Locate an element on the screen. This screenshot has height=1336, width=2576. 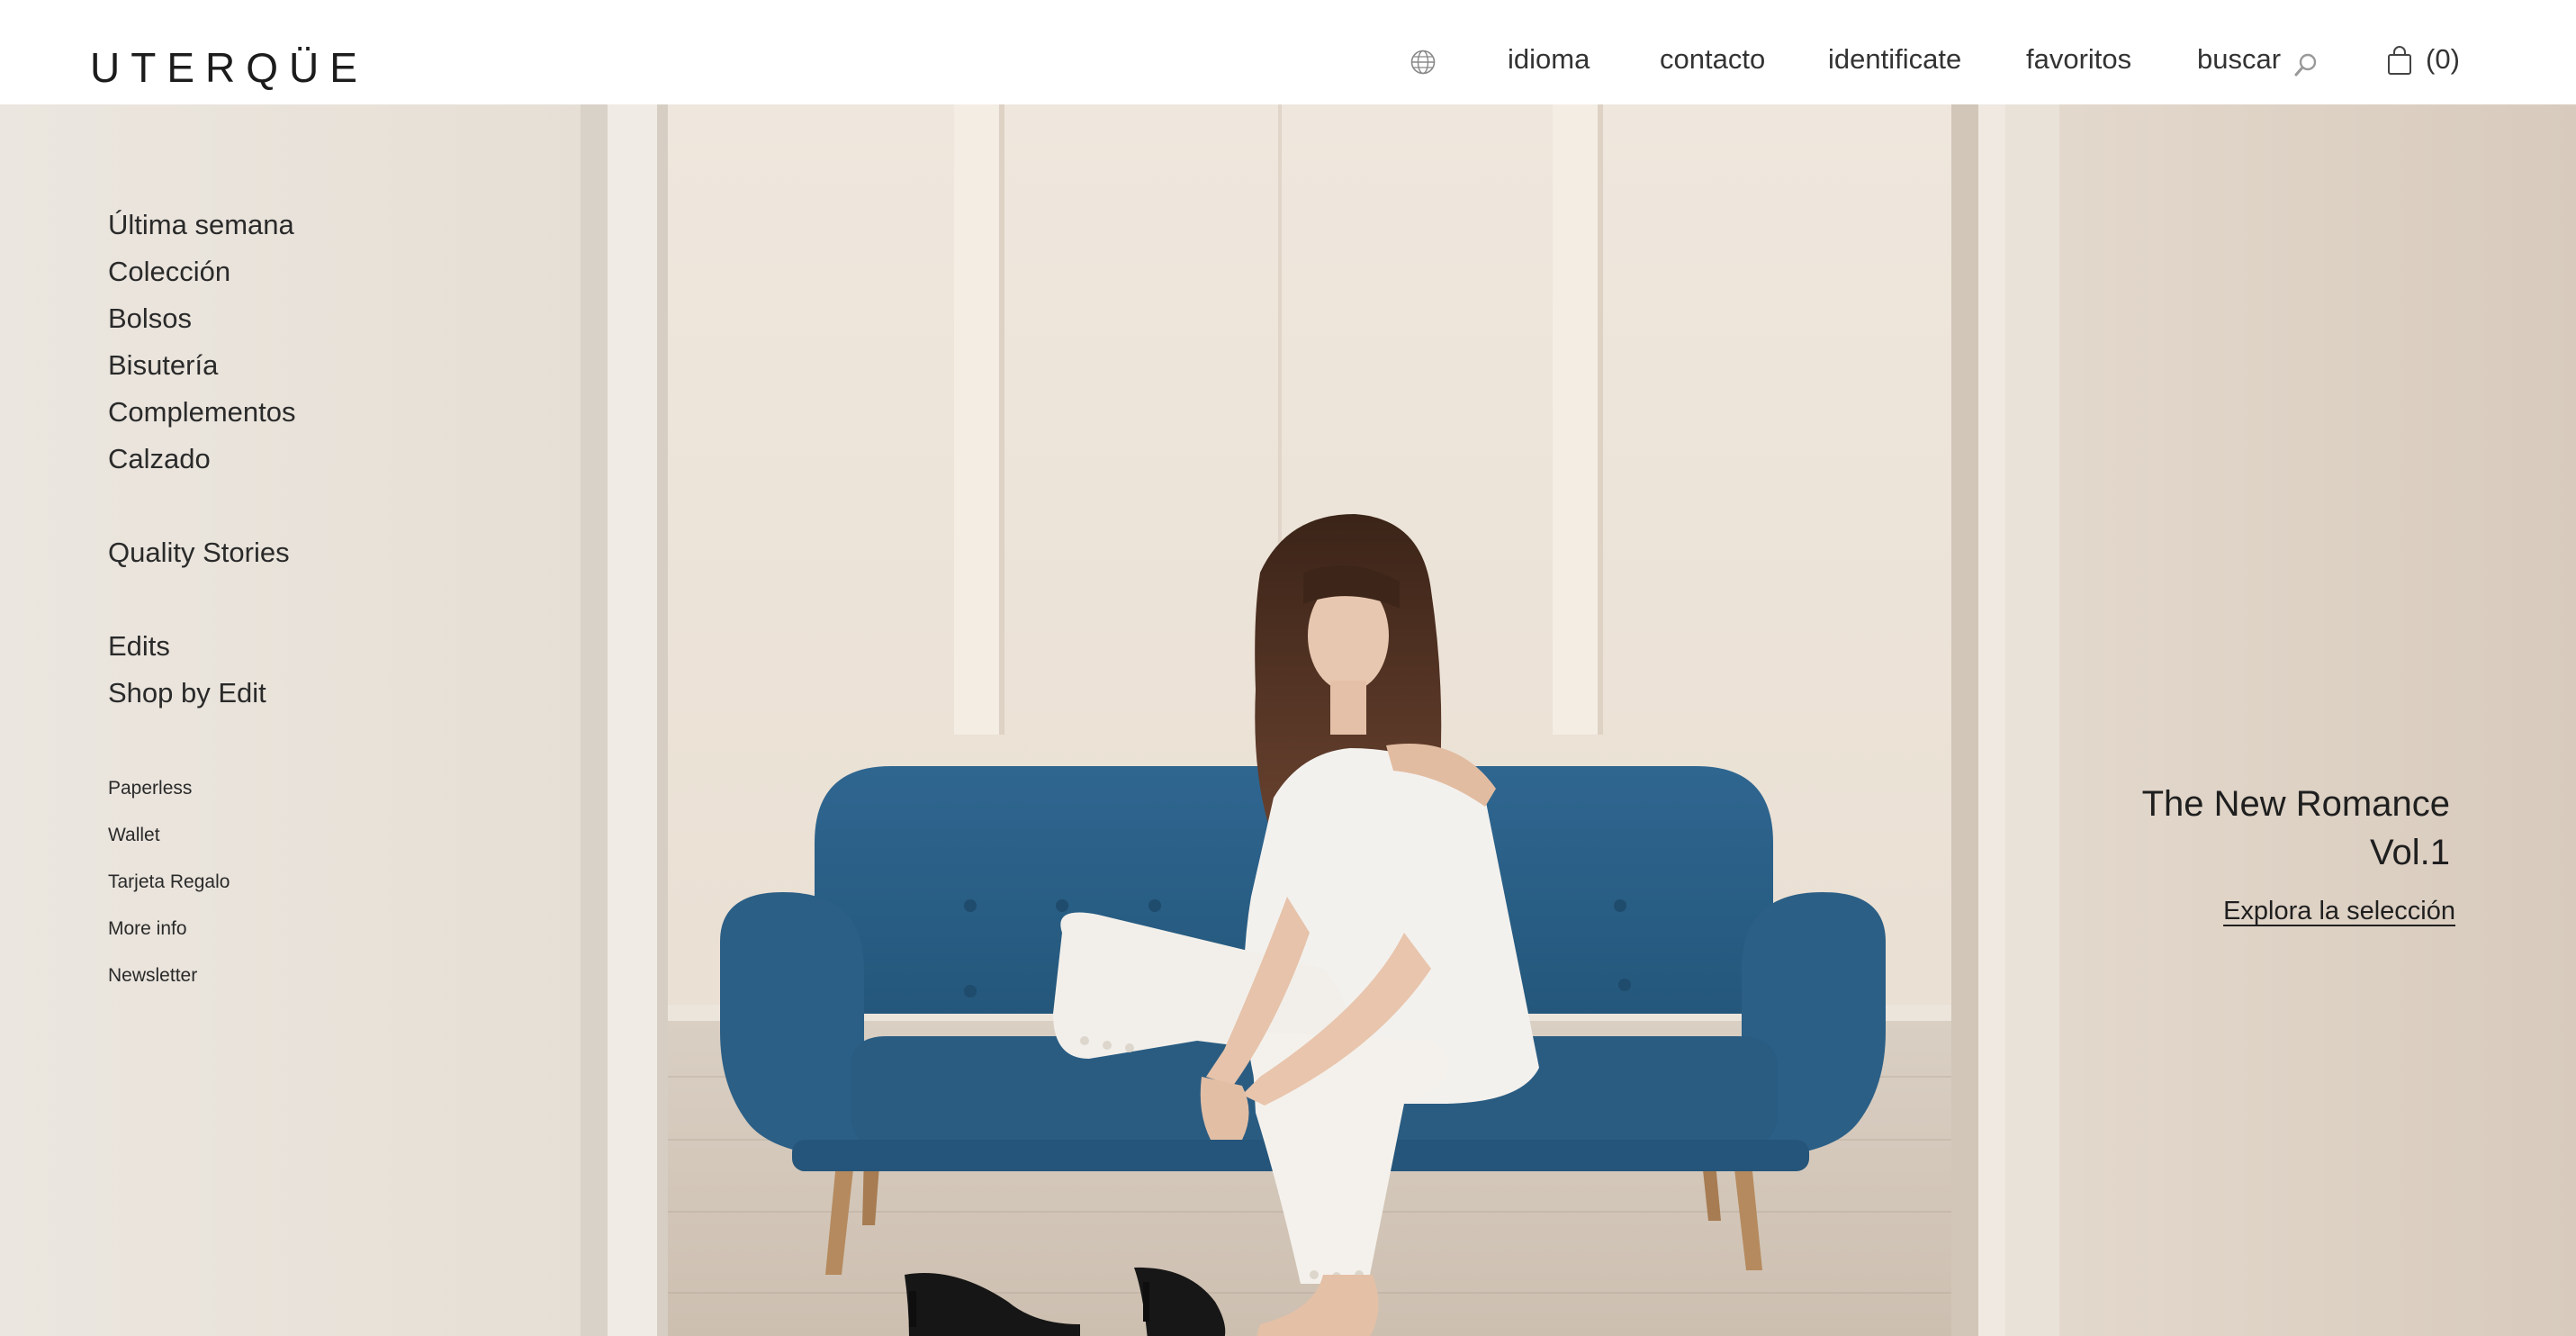
promo-title: The New Romance Vol.1 is located at coordinates (2270, 828).